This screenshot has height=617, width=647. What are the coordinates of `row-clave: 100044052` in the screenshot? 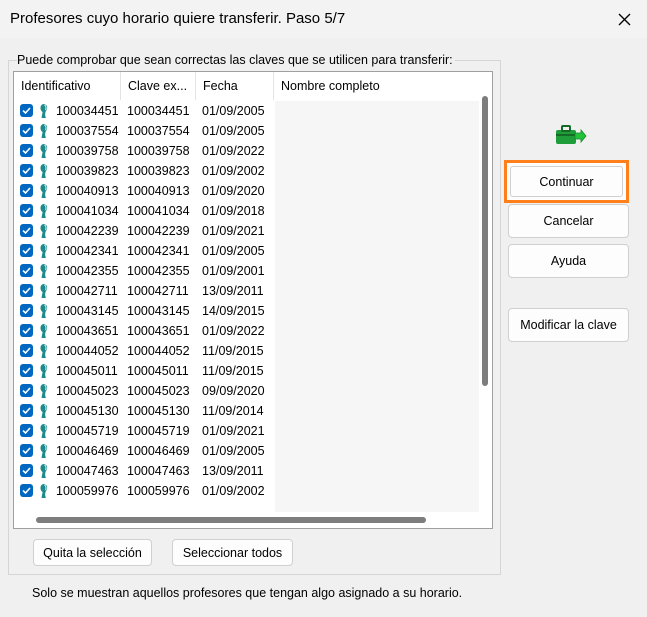 It's located at (158, 351).